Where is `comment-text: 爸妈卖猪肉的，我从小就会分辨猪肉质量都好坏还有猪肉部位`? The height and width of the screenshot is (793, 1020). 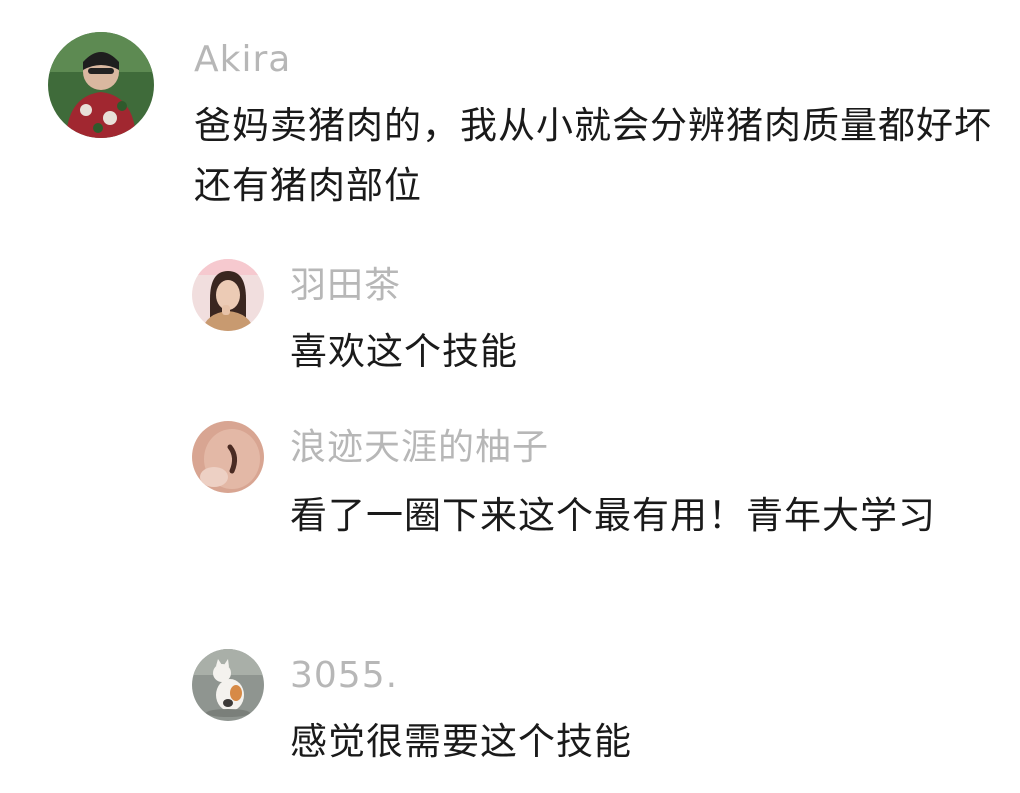 comment-text: 爸妈卖猪肉的，我从小就会分辨猪肉质量都好坏还有猪肉部位 is located at coordinates (593, 155).